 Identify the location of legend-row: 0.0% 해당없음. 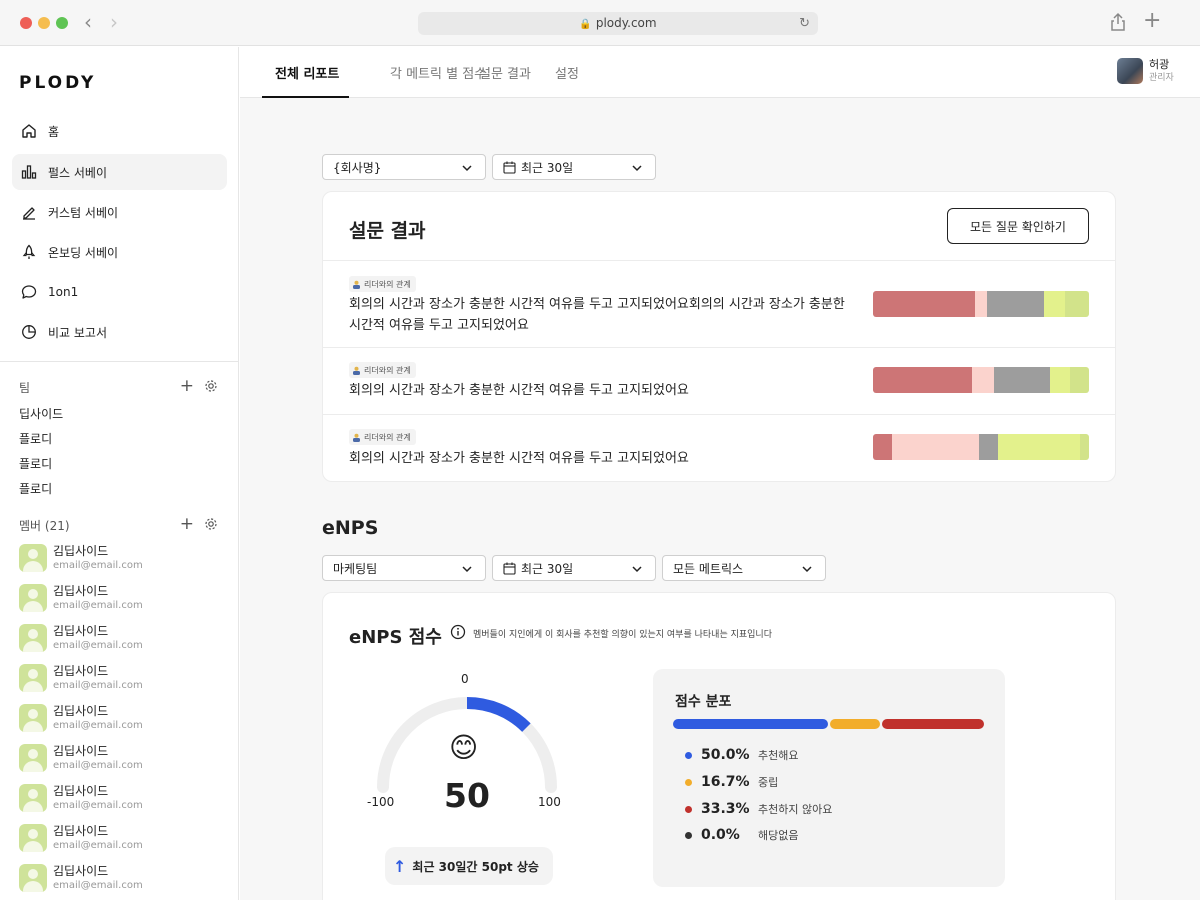
(741, 835).